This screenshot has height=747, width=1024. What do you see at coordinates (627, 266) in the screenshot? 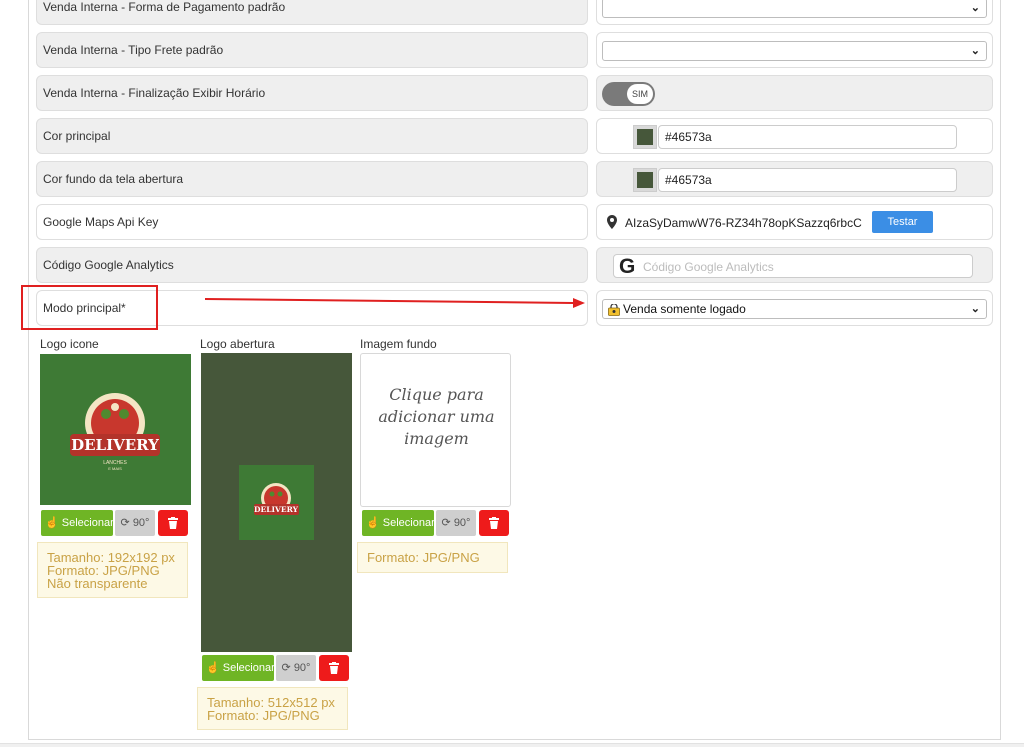
I see `google-icon: G` at bounding box center [627, 266].